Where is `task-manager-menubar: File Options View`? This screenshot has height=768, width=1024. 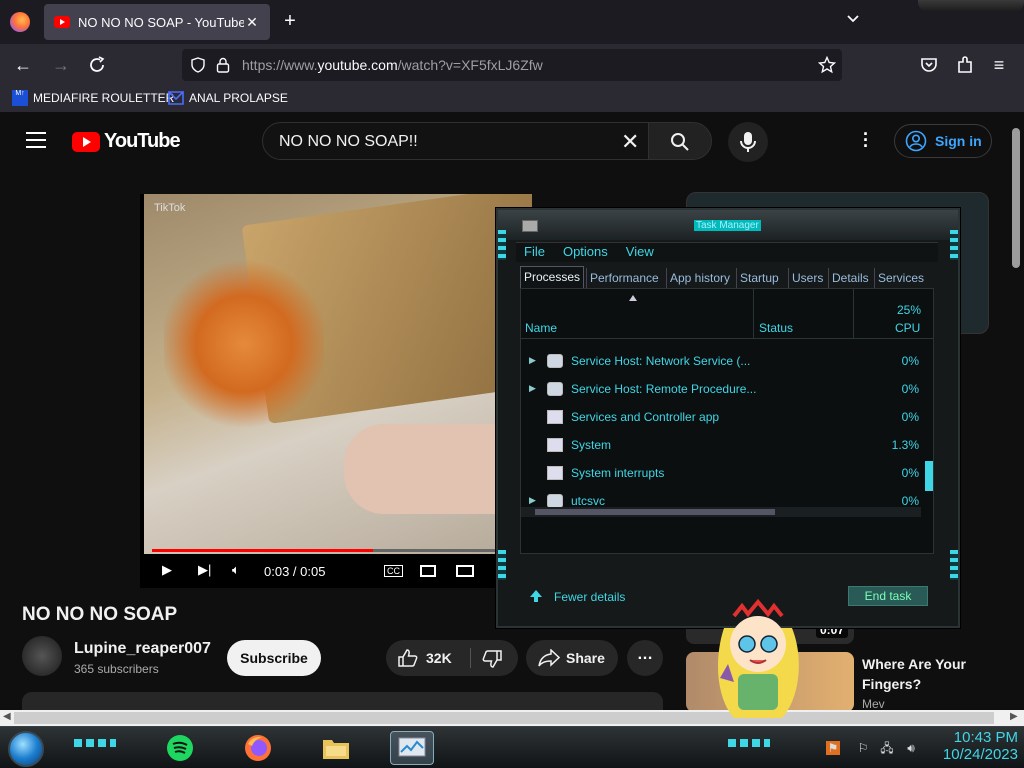
task-manager-menubar: File Options View is located at coordinates (727, 252).